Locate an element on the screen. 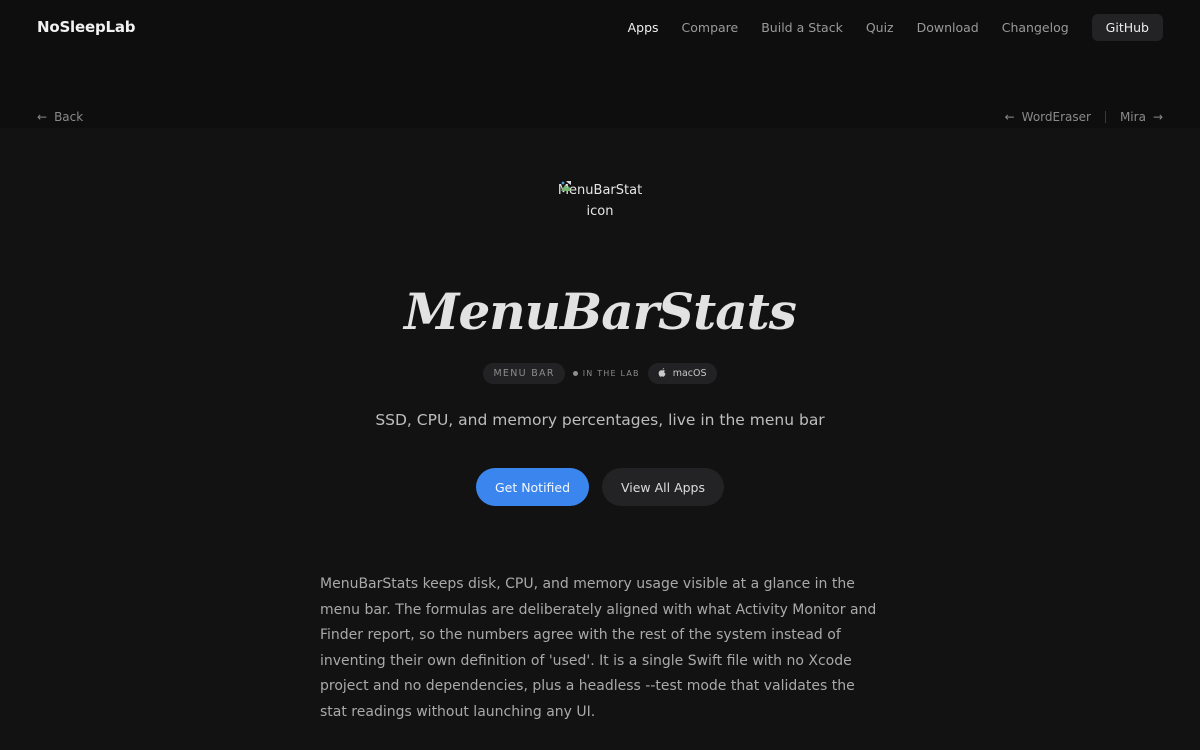 This screenshot has width=1200, height=750. app-icon-alt-text-line2: icon is located at coordinates (600, 211).